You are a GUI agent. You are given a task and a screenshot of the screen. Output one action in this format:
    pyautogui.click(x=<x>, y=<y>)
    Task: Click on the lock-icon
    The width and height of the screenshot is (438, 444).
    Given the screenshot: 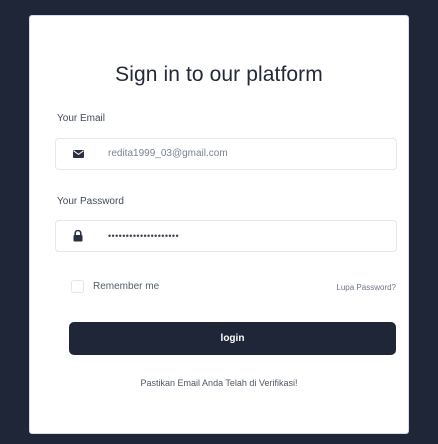 What is the action you would take?
    pyautogui.click(x=78, y=236)
    